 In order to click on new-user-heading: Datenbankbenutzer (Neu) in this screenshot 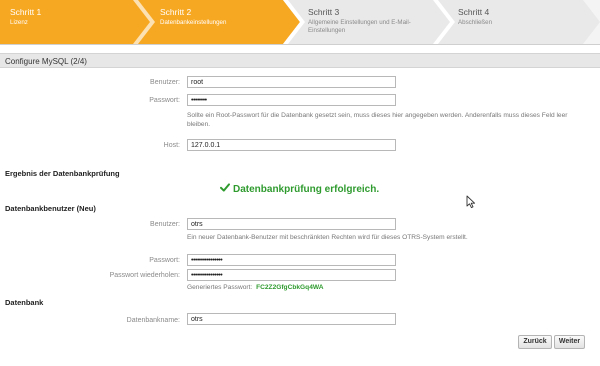, I will do `click(50, 208)`.